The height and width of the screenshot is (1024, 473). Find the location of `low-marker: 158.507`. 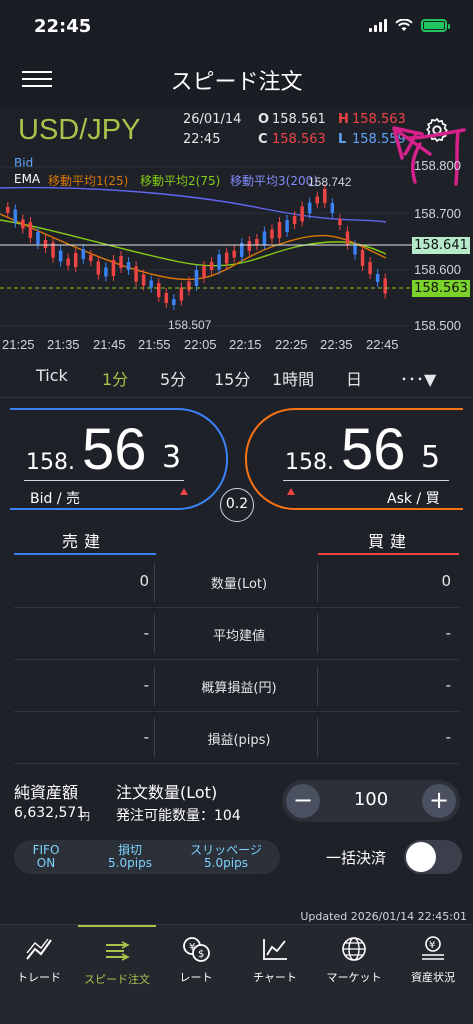

low-marker: 158.507 is located at coordinates (190, 325).